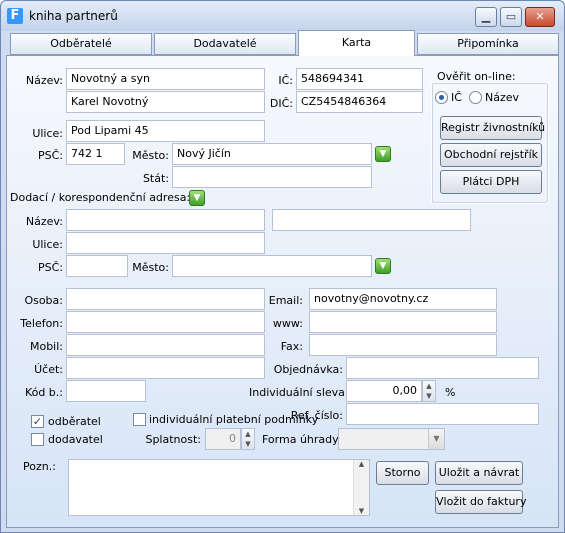  I want to click on delivery-psc-label: PSČ:, so click(50, 267).